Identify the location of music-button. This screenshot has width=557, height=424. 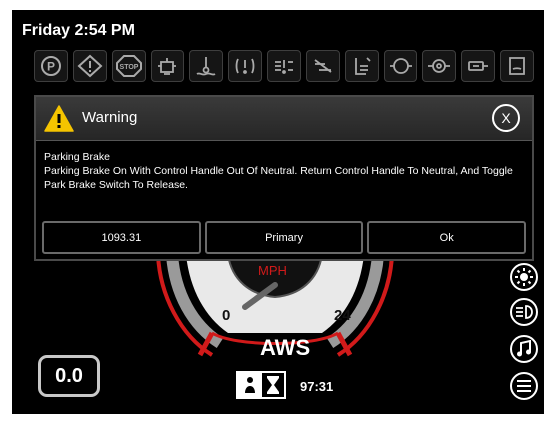
(524, 349).